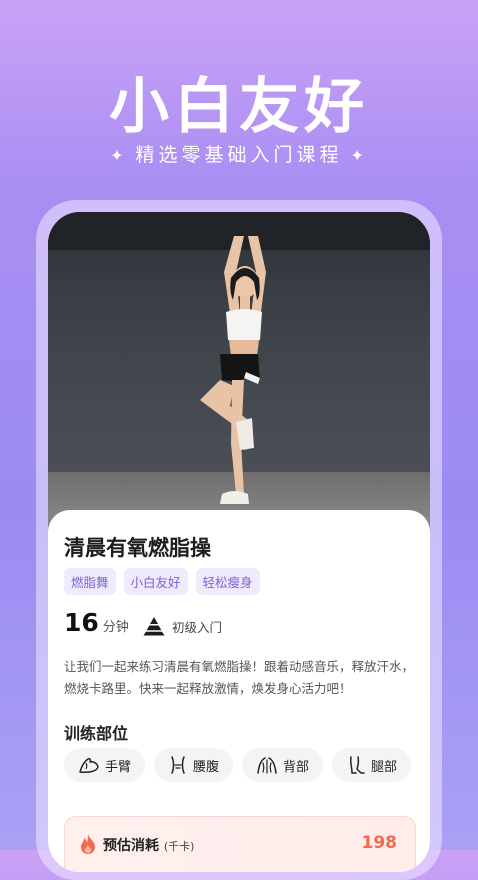  What do you see at coordinates (154, 626) in the screenshot?
I see `level-pyramid-icon` at bounding box center [154, 626].